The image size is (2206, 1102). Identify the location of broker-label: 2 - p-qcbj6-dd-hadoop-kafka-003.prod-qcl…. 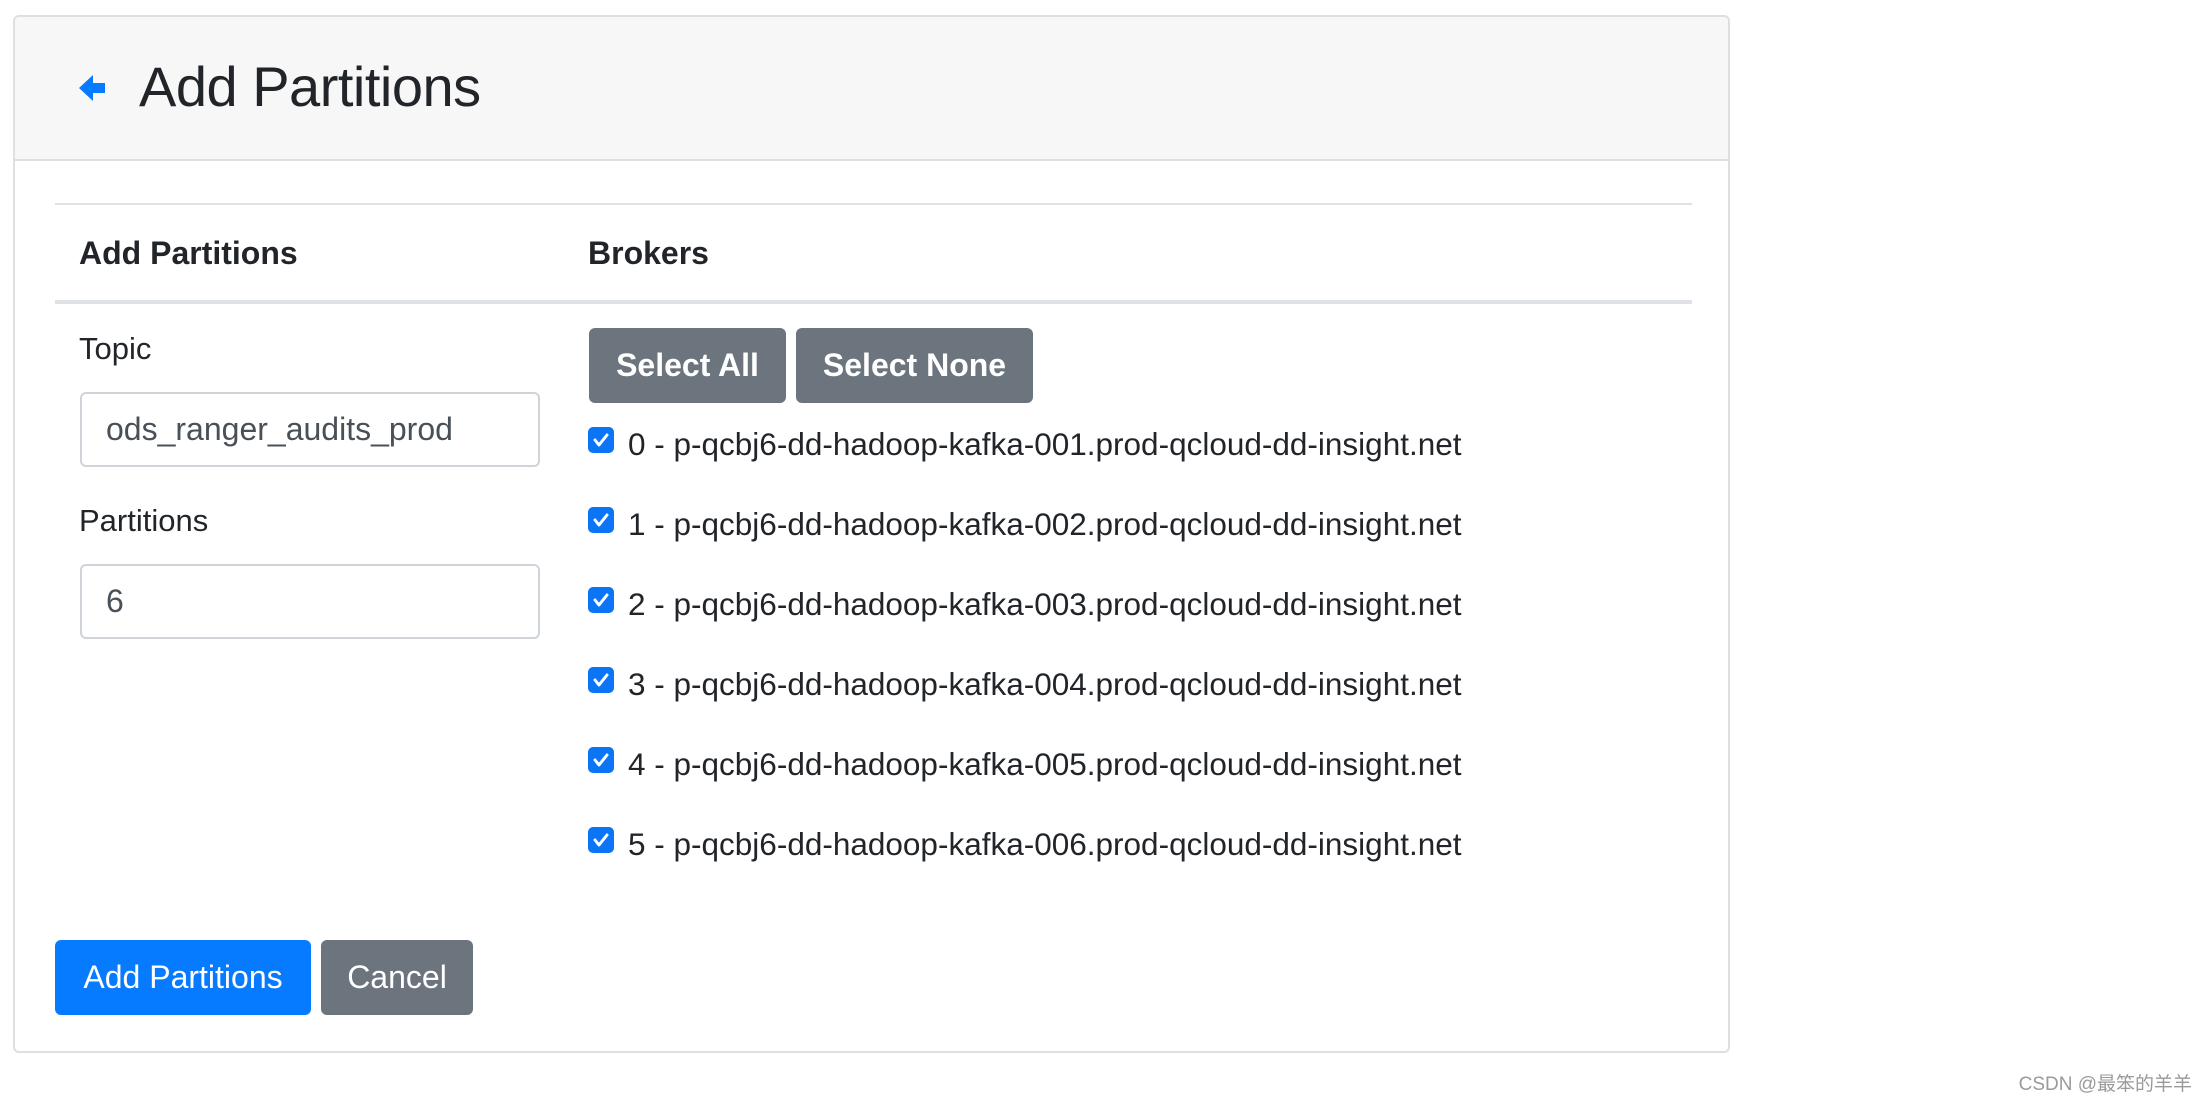
(1045, 604).